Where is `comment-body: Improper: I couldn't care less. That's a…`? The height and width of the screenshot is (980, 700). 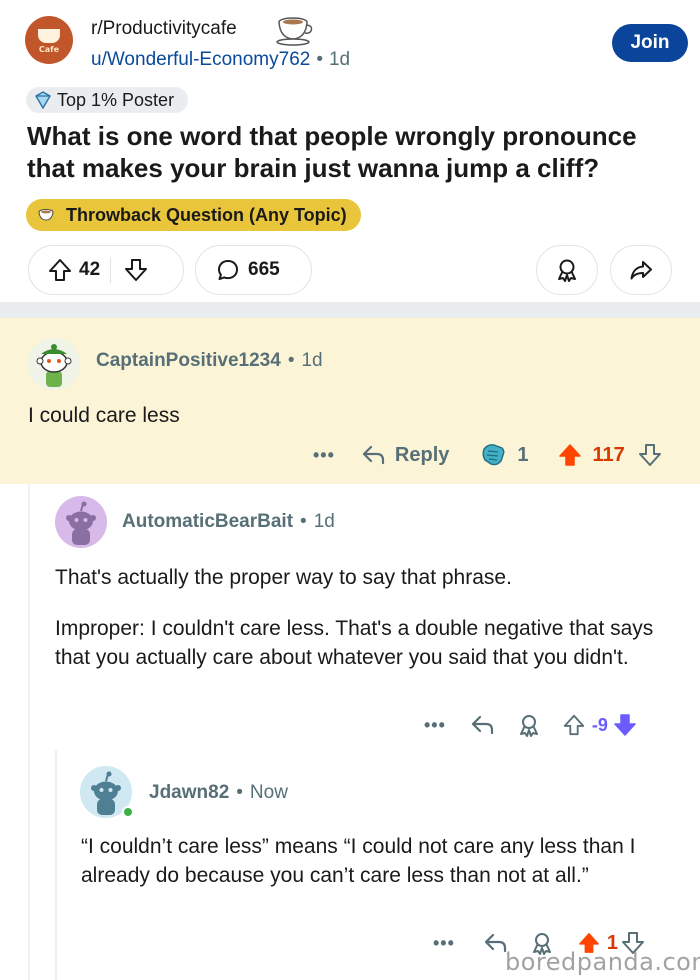 comment-body: Improper: I couldn't care less. That's a… is located at coordinates (354, 643).